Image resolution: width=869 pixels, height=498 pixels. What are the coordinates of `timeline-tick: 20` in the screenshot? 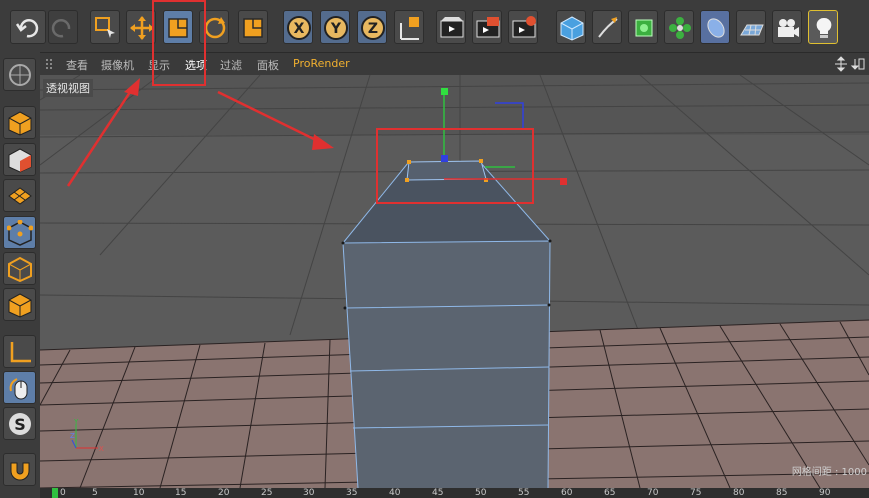 It's located at (224, 493).